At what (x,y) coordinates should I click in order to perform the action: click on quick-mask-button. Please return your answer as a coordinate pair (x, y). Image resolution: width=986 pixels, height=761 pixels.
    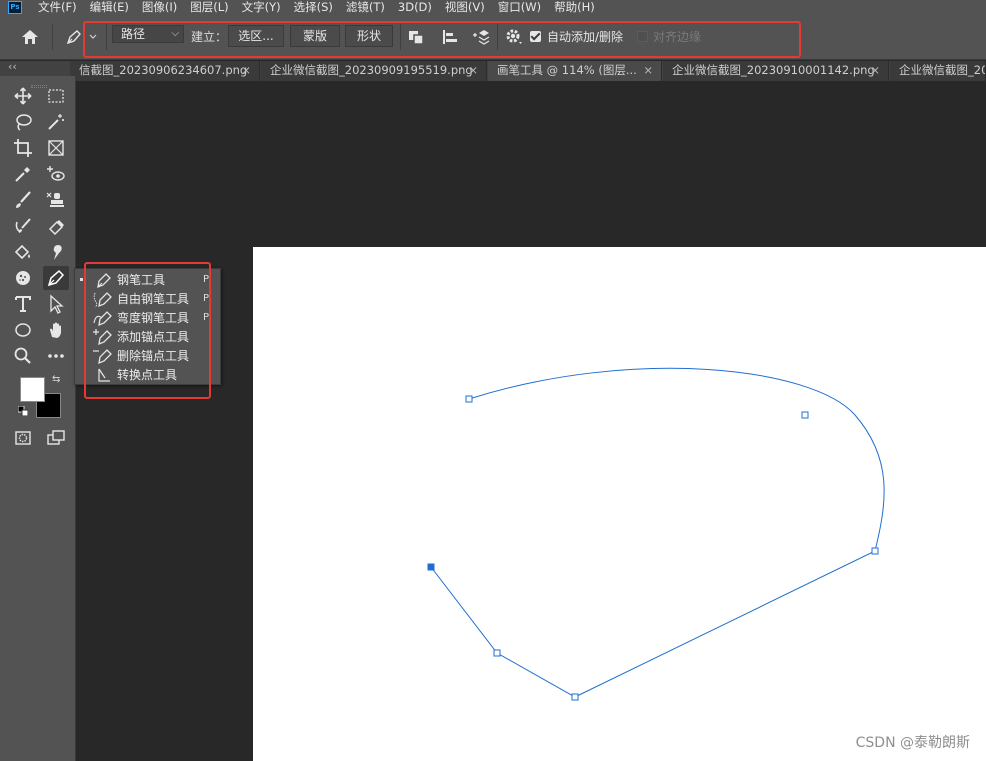
    Looking at the image, I should click on (23, 438).